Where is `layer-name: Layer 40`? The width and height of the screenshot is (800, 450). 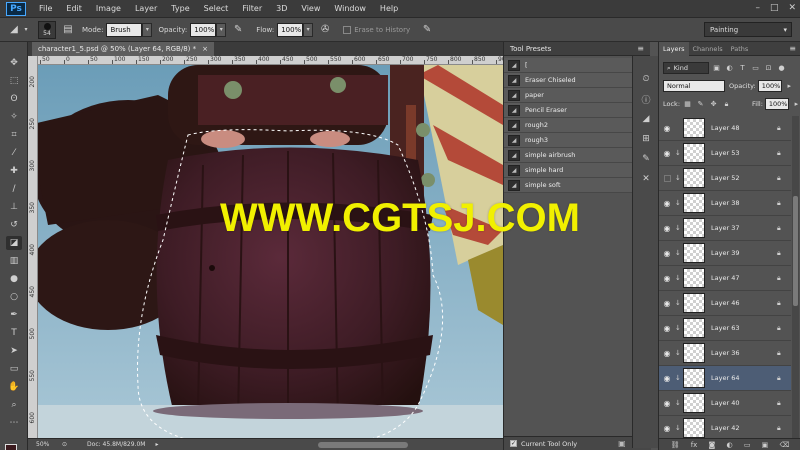
layer-name: Layer 40 is located at coordinates (744, 403).